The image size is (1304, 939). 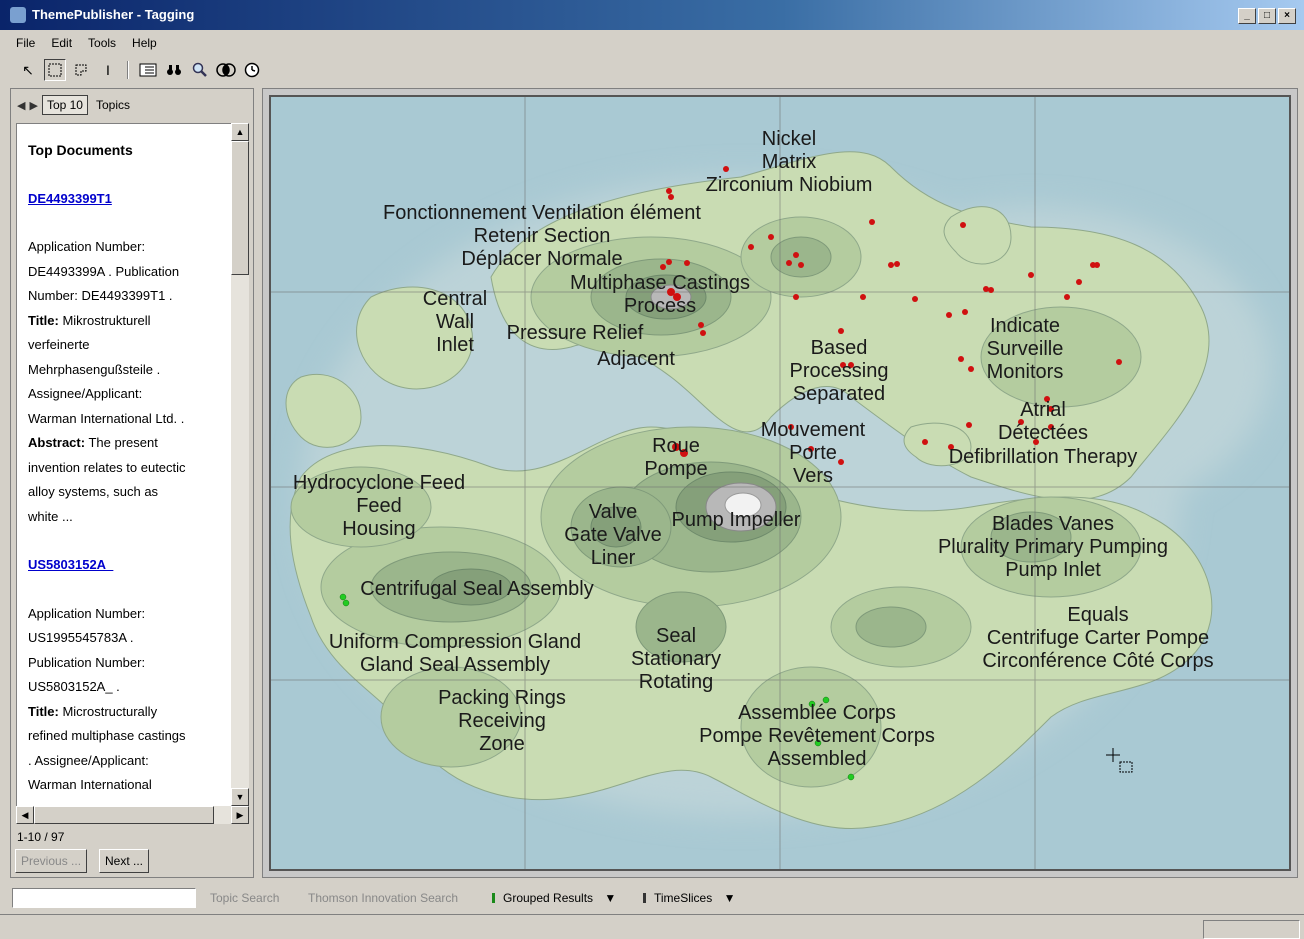 I want to click on scroll-up-icon: ▲, so click(x=240, y=132).